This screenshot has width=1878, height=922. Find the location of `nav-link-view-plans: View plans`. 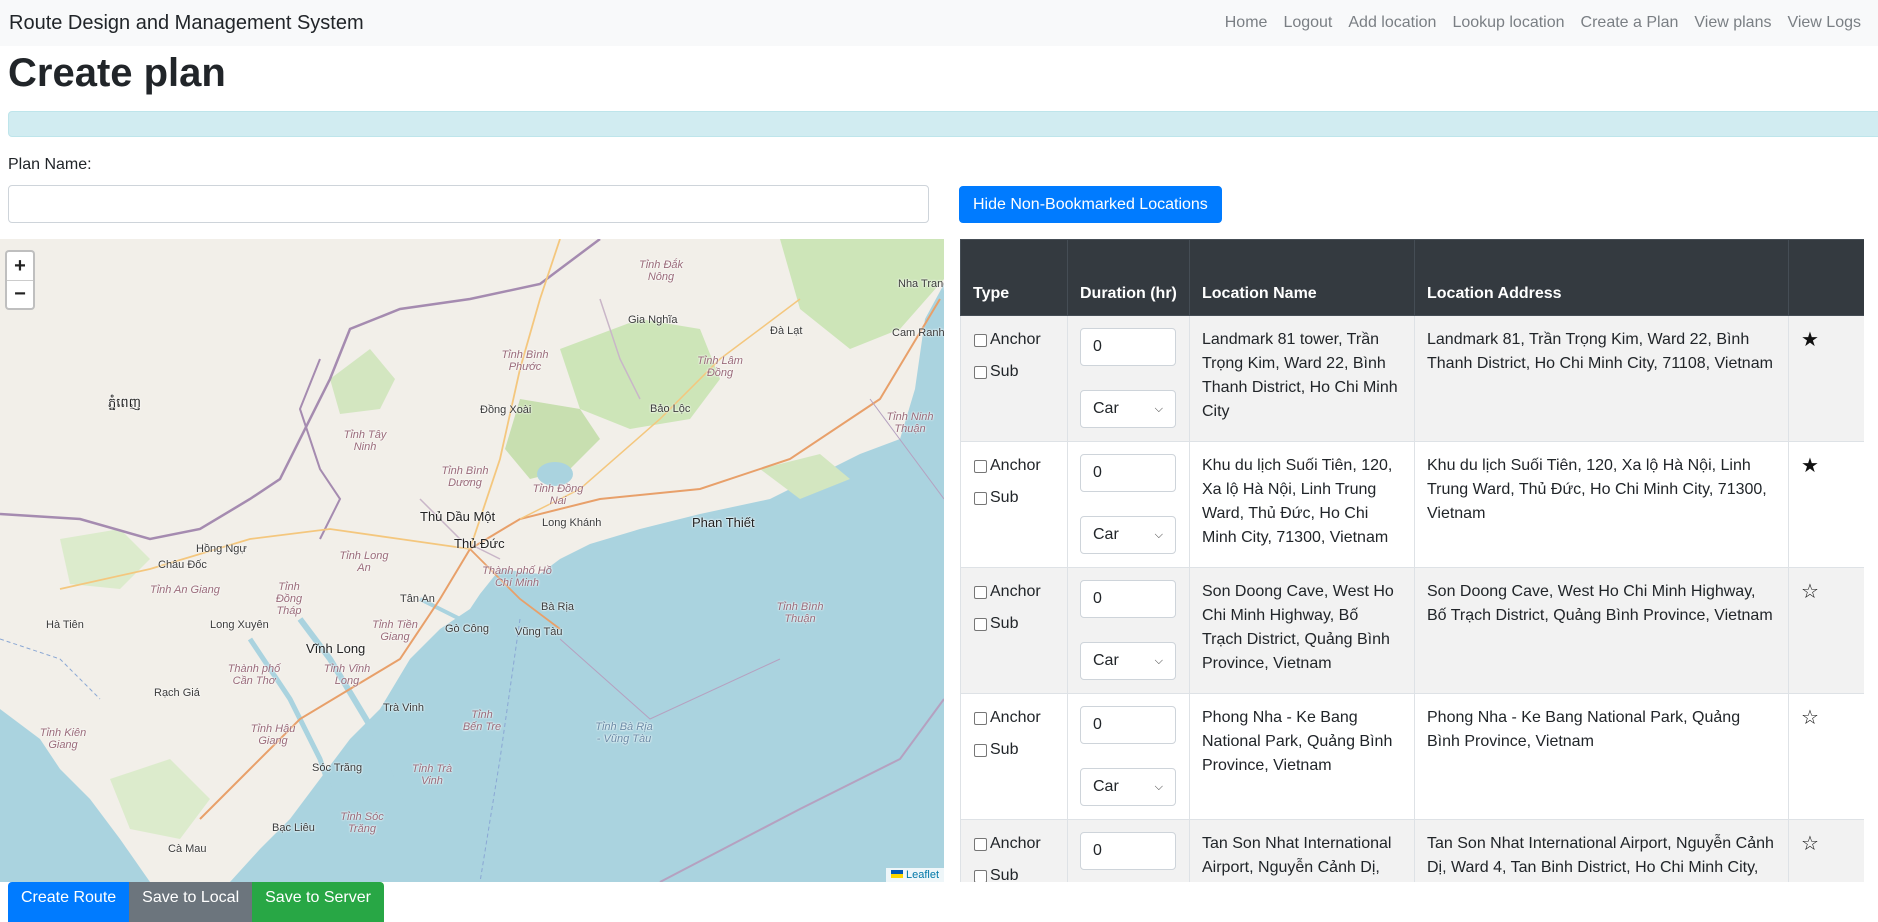

nav-link-view-plans: View plans is located at coordinates (1732, 23).